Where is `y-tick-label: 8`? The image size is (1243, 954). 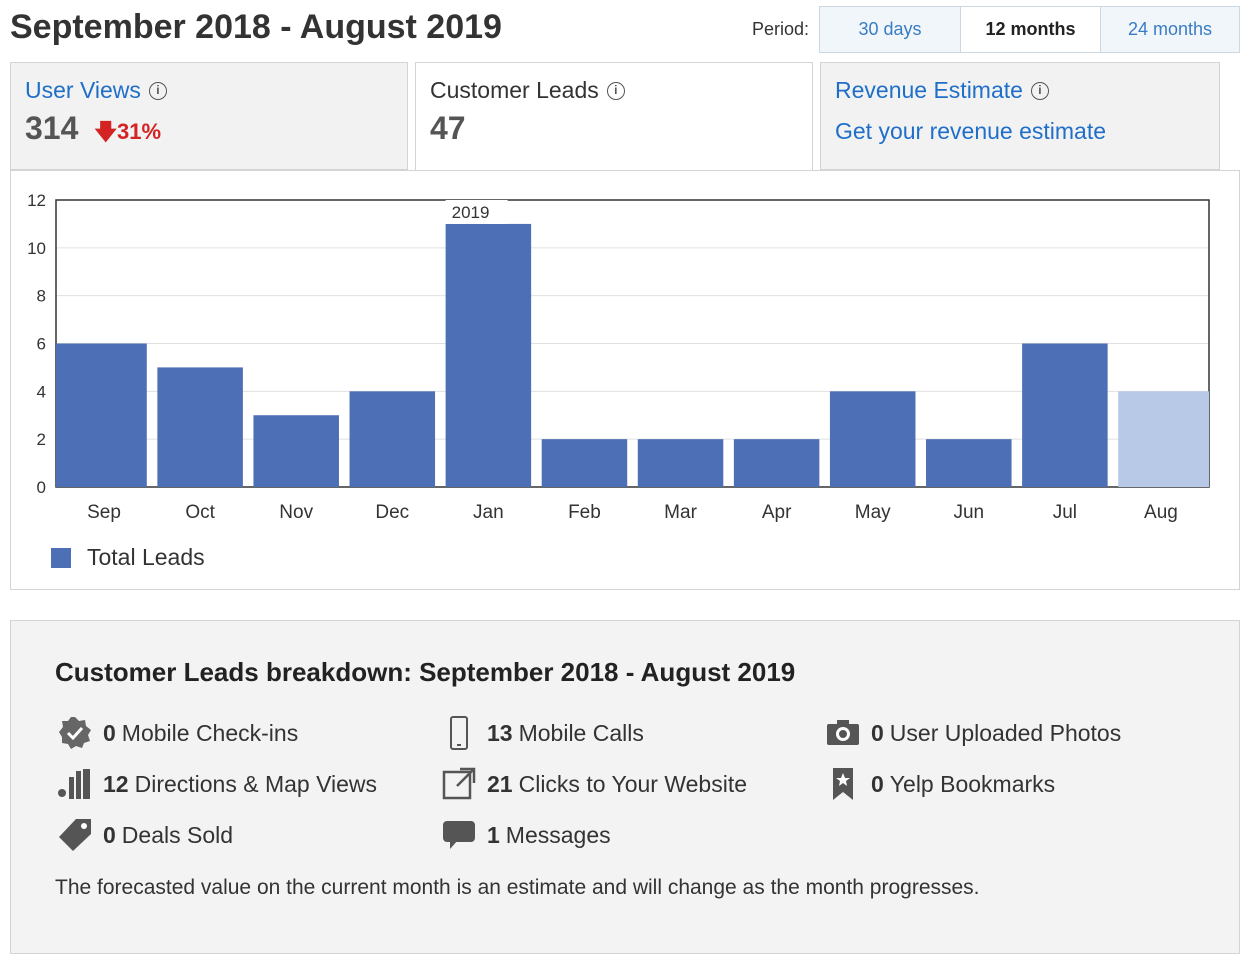 y-tick-label: 8 is located at coordinates (41, 296).